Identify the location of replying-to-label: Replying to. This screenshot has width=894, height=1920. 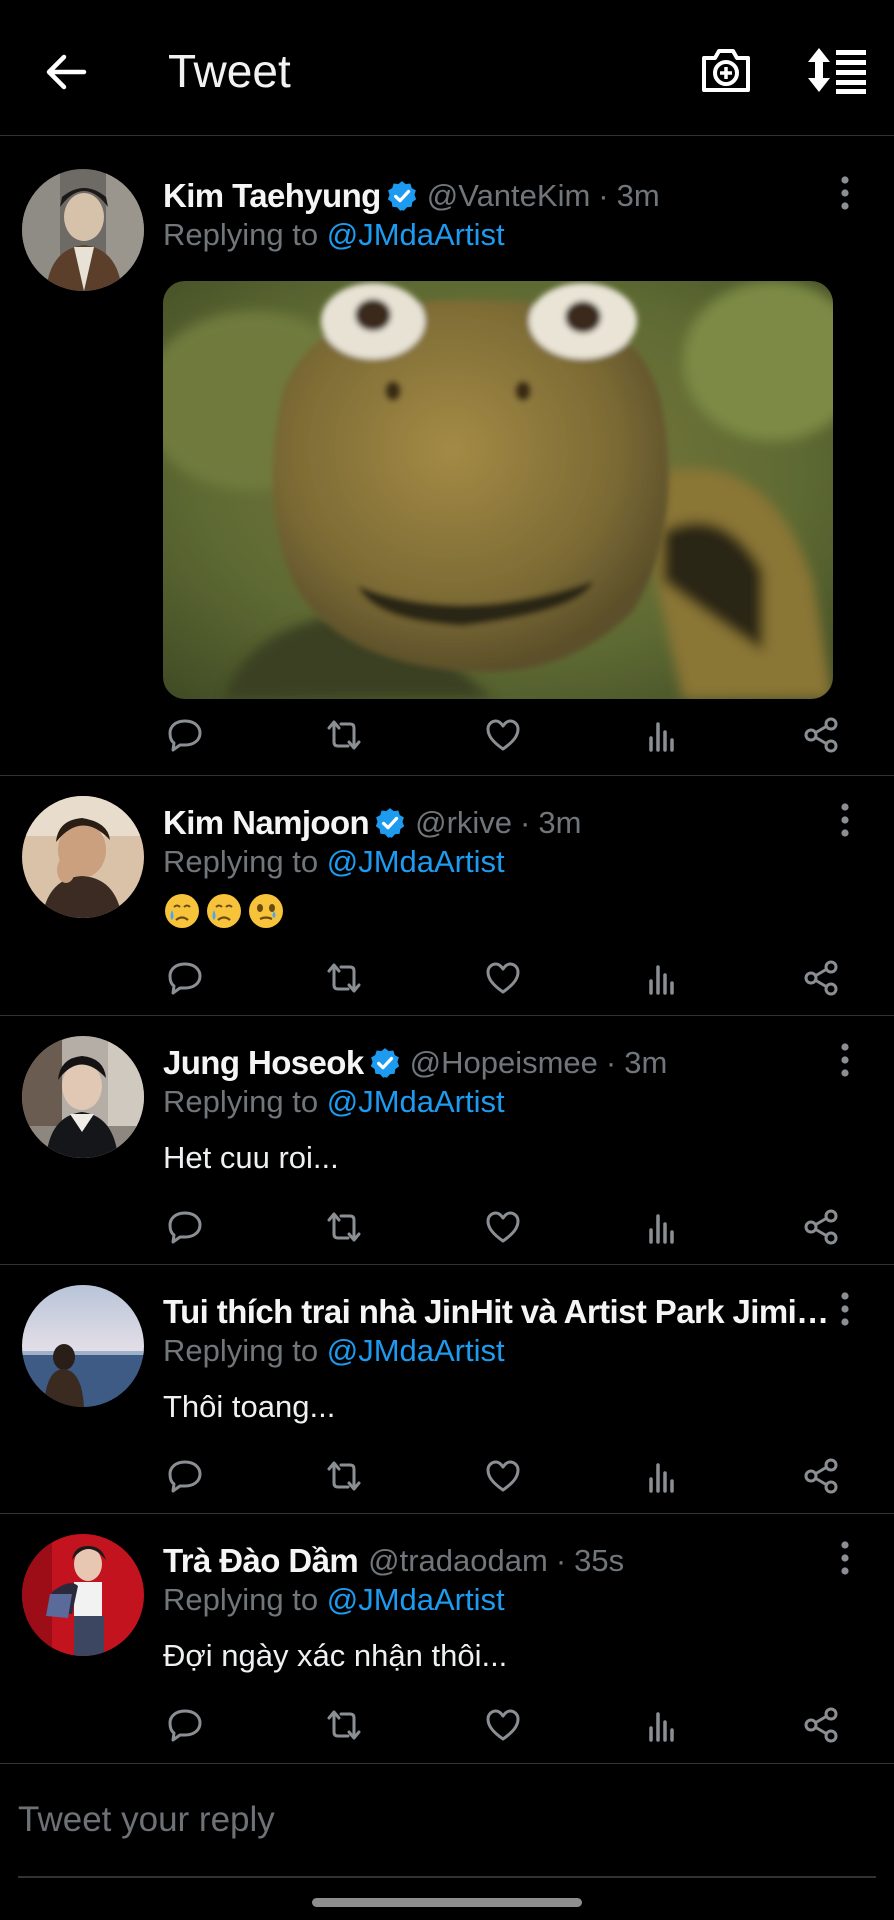
(241, 1599).